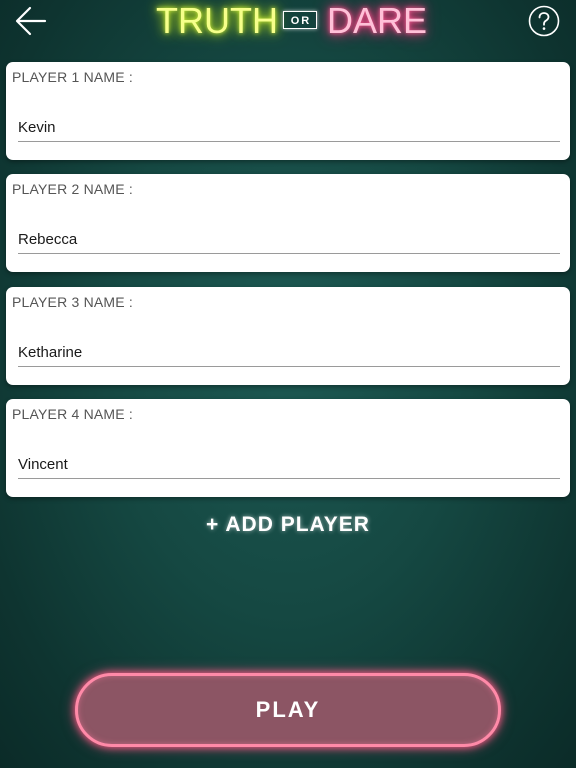 This screenshot has height=768, width=576. I want to click on player-3-name-input, so click(289, 353).